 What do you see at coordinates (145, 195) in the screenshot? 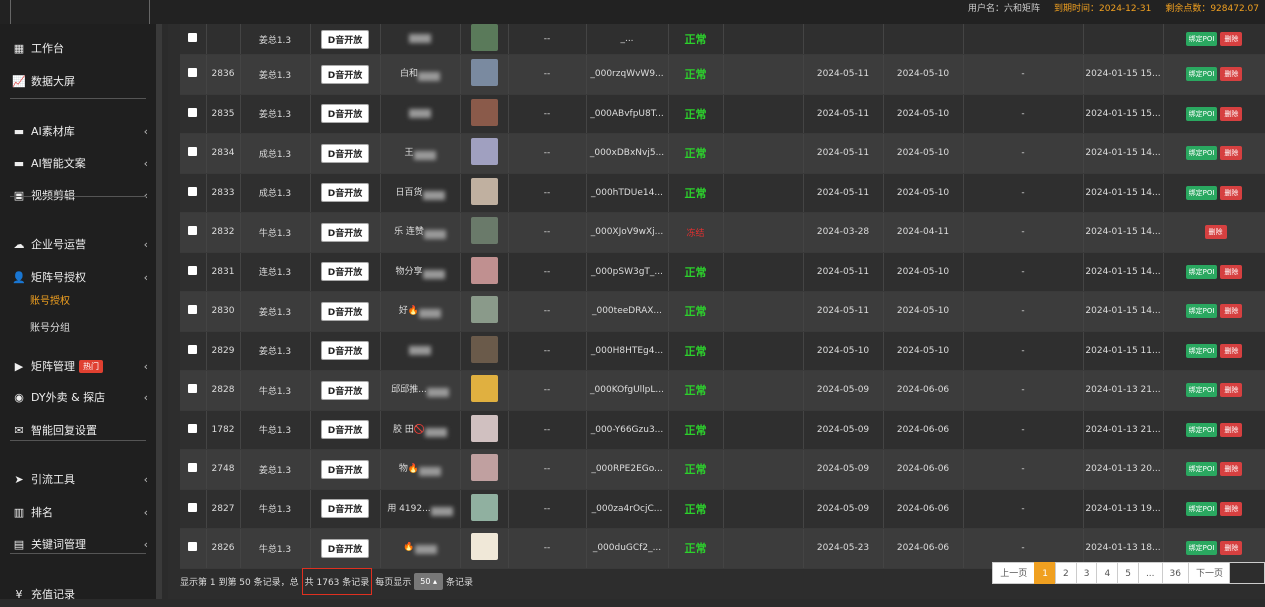
I see `chevron-left-icon: ‹` at bounding box center [145, 195].